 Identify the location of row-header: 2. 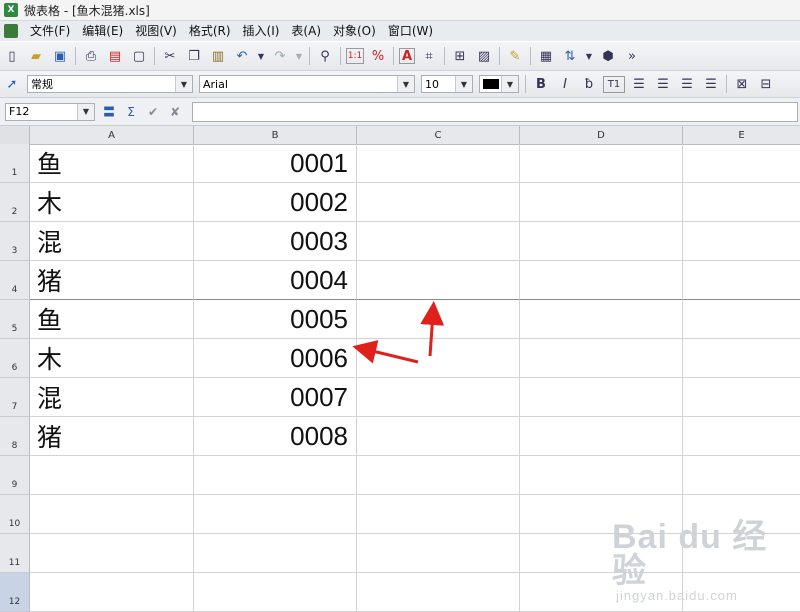
(15, 202).